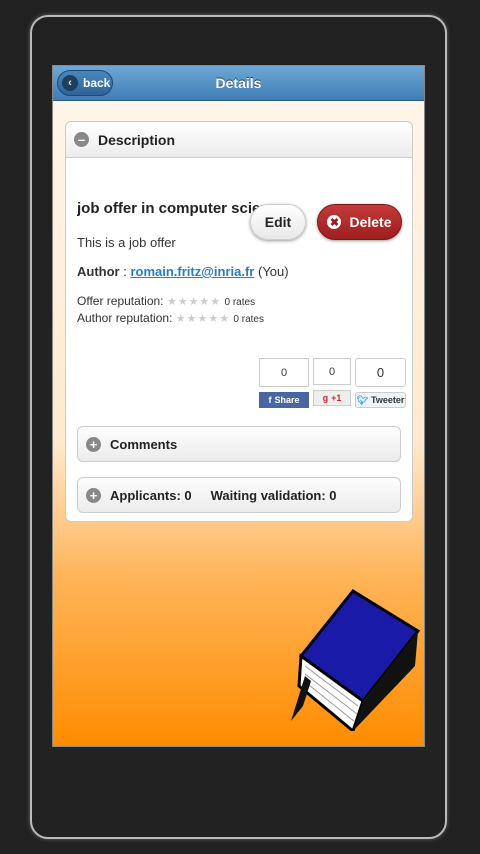  Describe the element at coordinates (125, 318) in the screenshot. I see `author-reputation-label: Author reputation:` at that location.